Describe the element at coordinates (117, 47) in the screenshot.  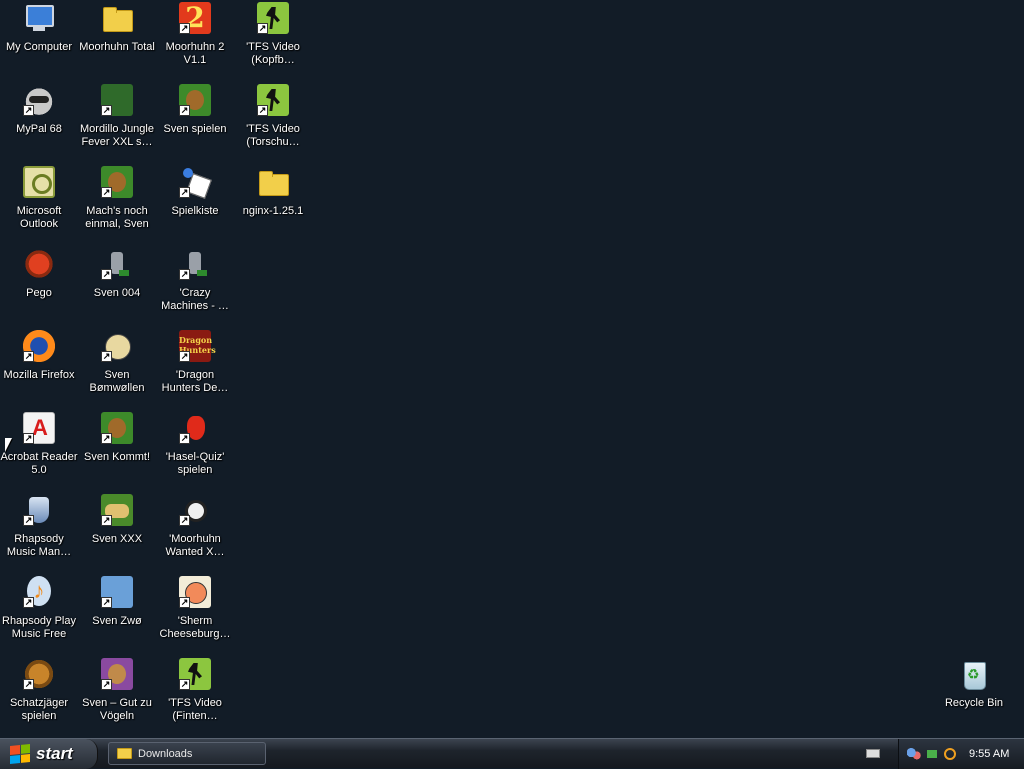
I see `desktop-icon-label: Moorhuhn Total` at that location.